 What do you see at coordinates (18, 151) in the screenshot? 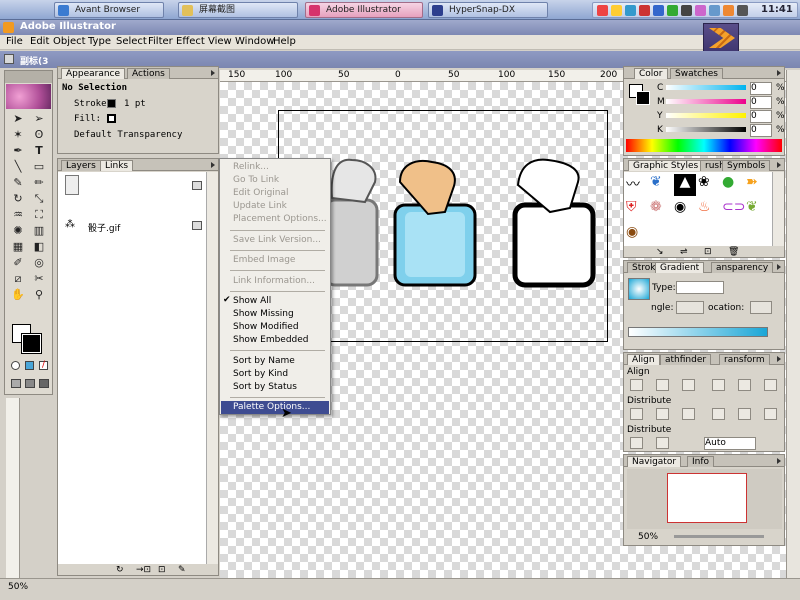
I see `pen-tool-icon: ✒` at bounding box center [18, 151].